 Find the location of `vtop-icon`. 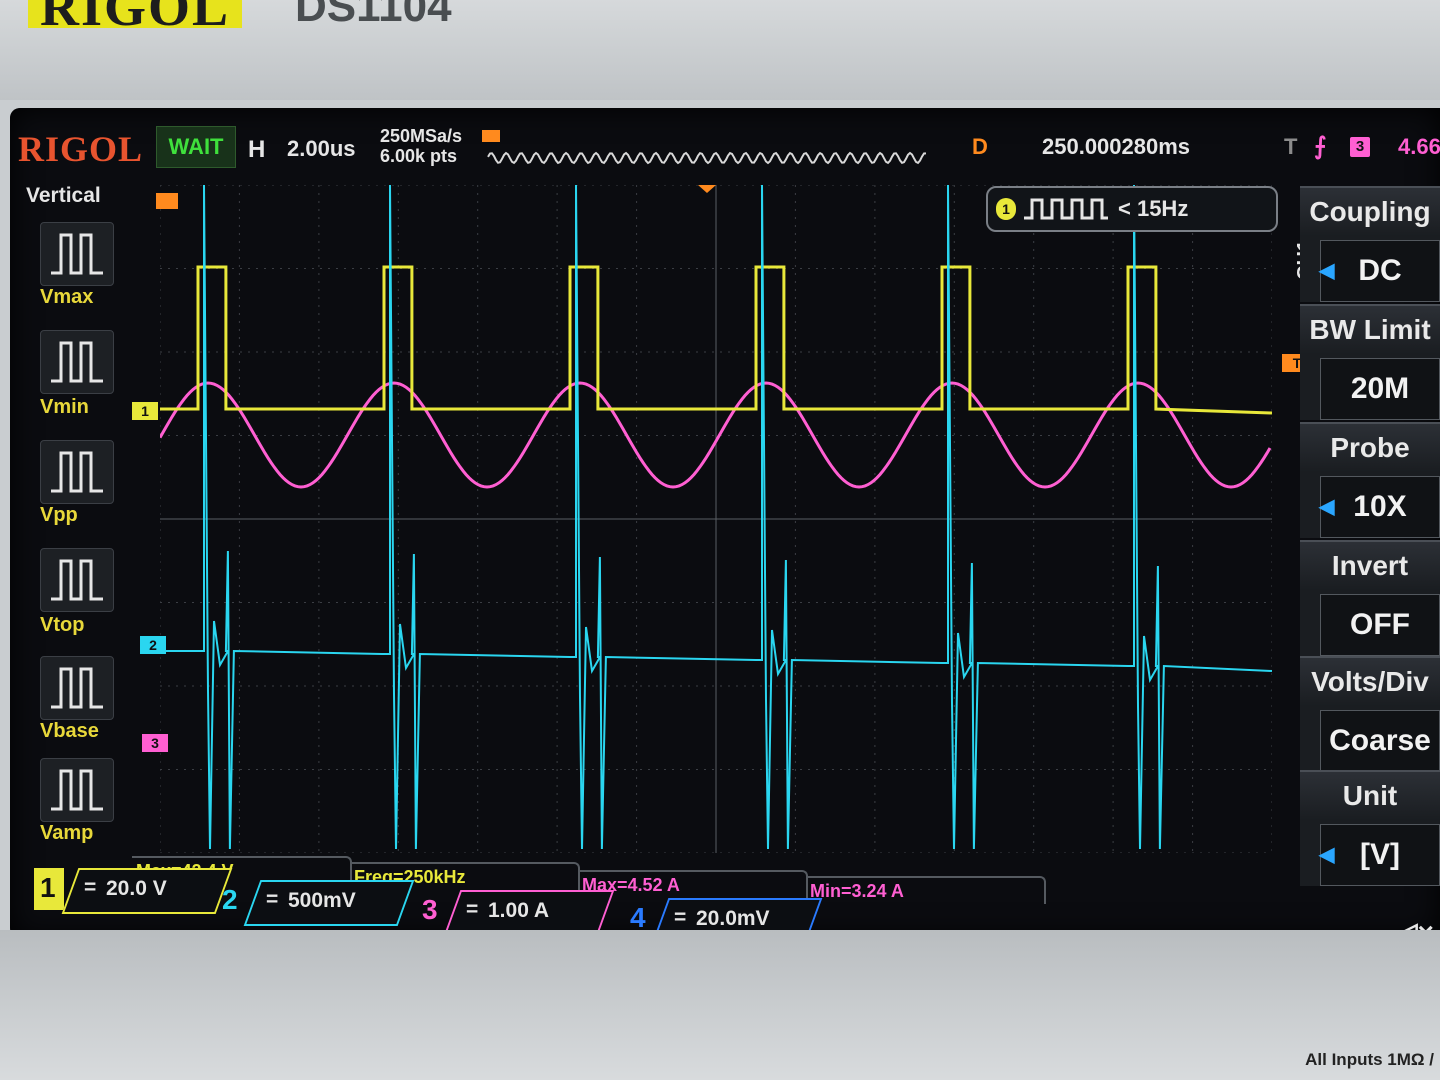

vtop-icon is located at coordinates (77, 580).